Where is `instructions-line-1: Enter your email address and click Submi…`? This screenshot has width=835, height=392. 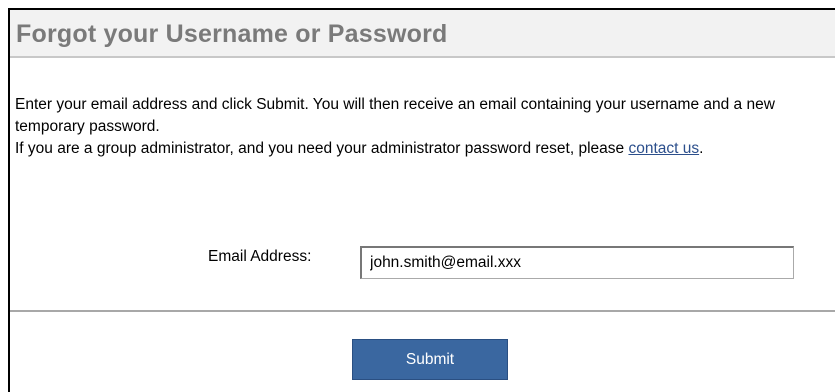
instructions-line-1: Enter your email address and click Submi… is located at coordinates (395, 115).